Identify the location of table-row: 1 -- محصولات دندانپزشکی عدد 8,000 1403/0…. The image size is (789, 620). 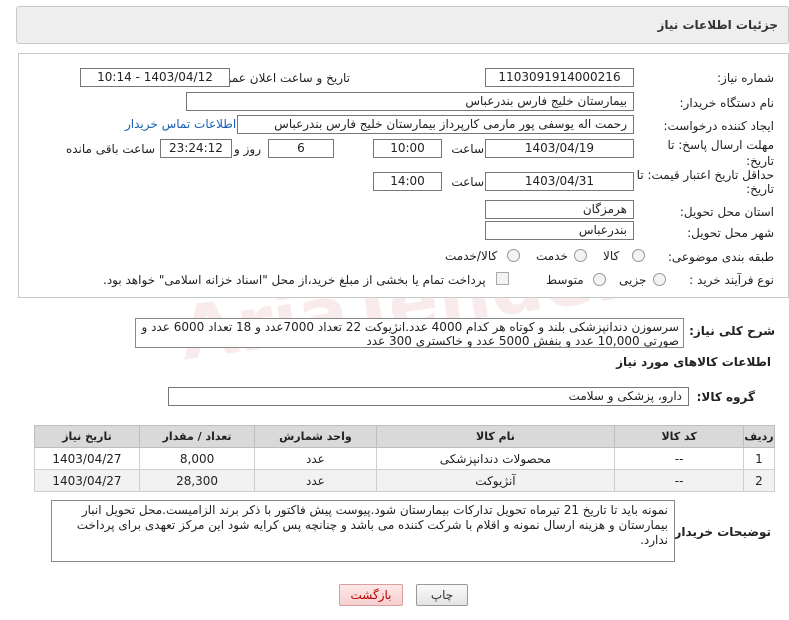
(405, 458).